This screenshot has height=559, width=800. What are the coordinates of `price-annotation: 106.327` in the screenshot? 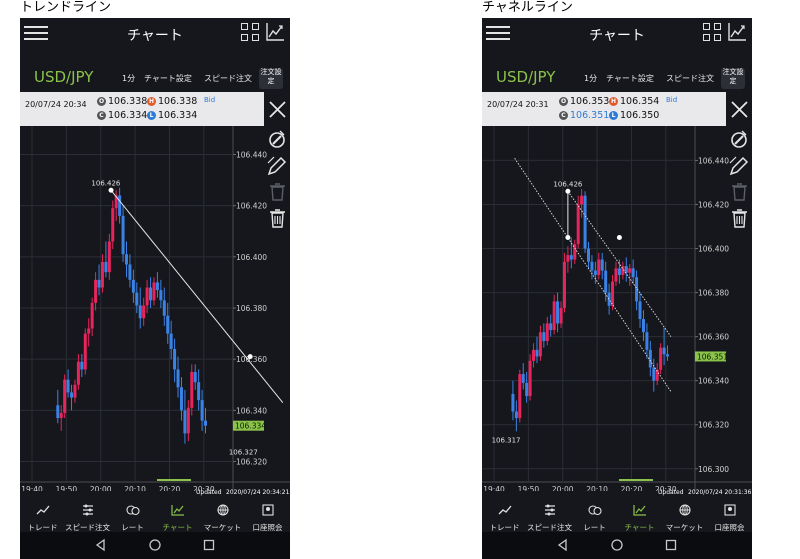 It's located at (243, 453).